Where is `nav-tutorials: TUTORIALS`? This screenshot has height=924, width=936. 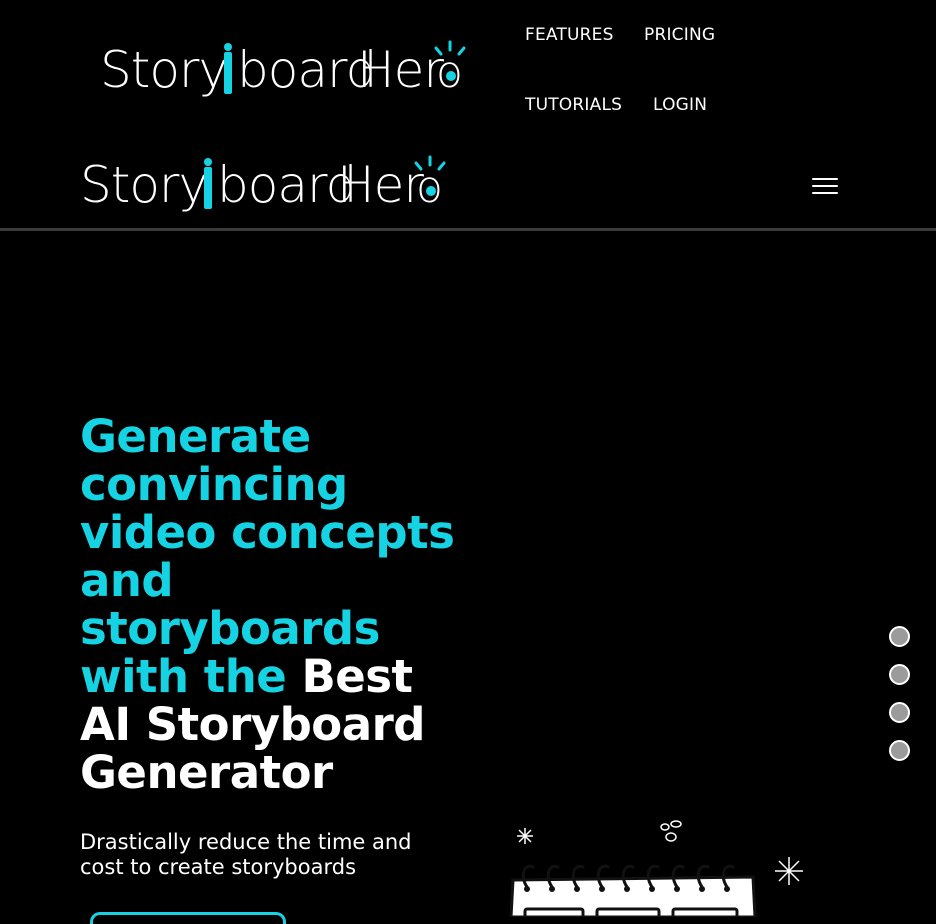
nav-tutorials: TUTORIALS is located at coordinates (573, 105).